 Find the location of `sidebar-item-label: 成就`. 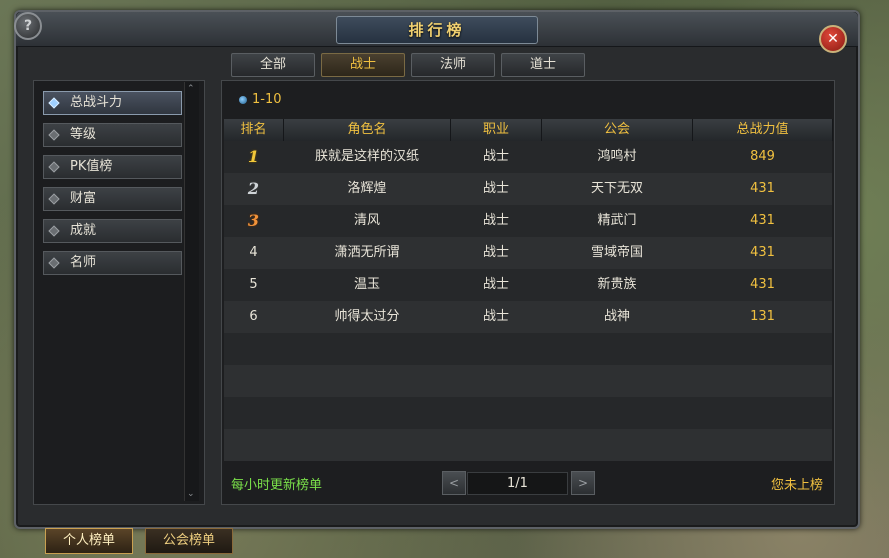

sidebar-item-label: 成就 is located at coordinates (83, 230).